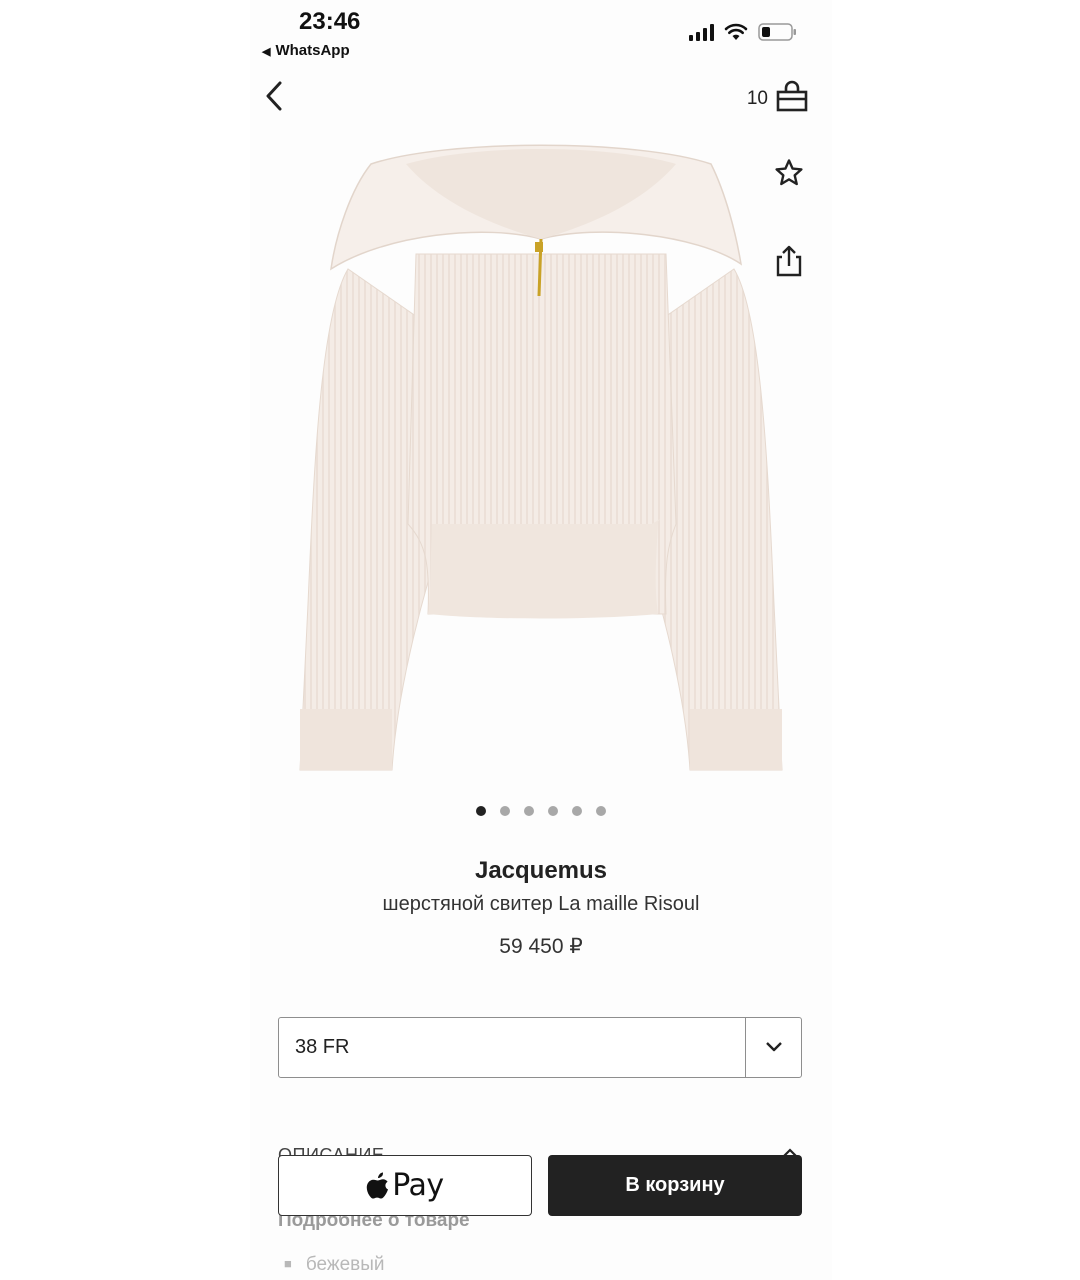  What do you see at coordinates (774, 1047) in the screenshot?
I see `chevron-down-icon` at bounding box center [774, 1047].